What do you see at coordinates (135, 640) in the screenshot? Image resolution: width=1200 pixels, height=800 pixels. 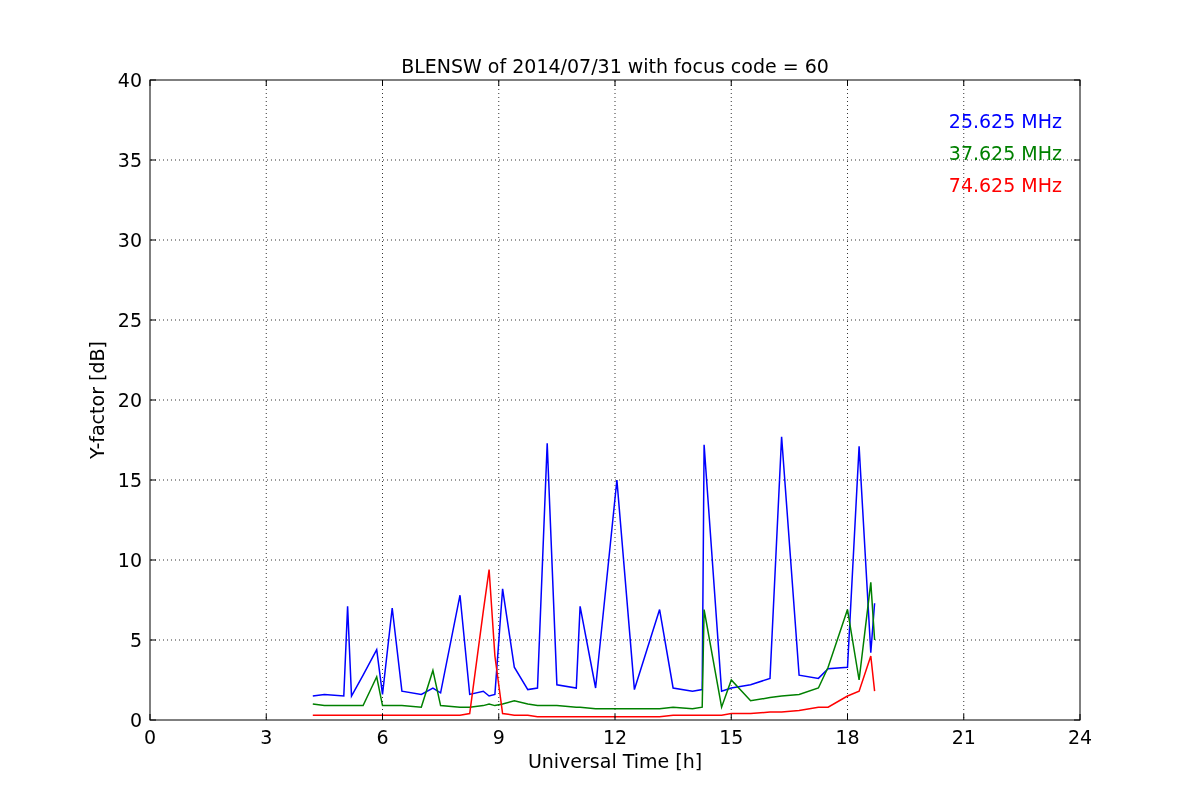 I see `y-tick-label: 5` at bounding box center [135, 640].